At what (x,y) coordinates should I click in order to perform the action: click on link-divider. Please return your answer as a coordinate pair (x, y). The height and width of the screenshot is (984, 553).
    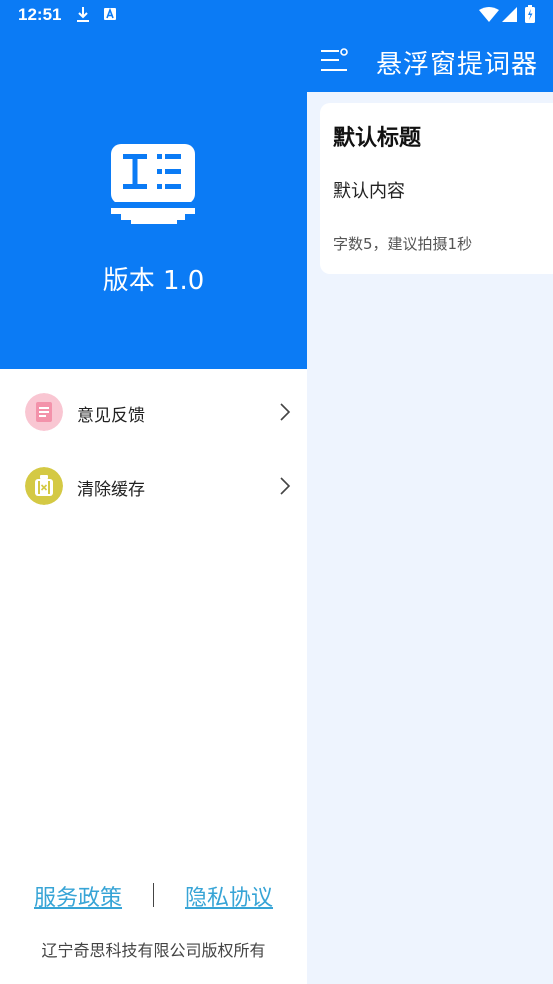
    Looking at the image, I should click on (153, 895).